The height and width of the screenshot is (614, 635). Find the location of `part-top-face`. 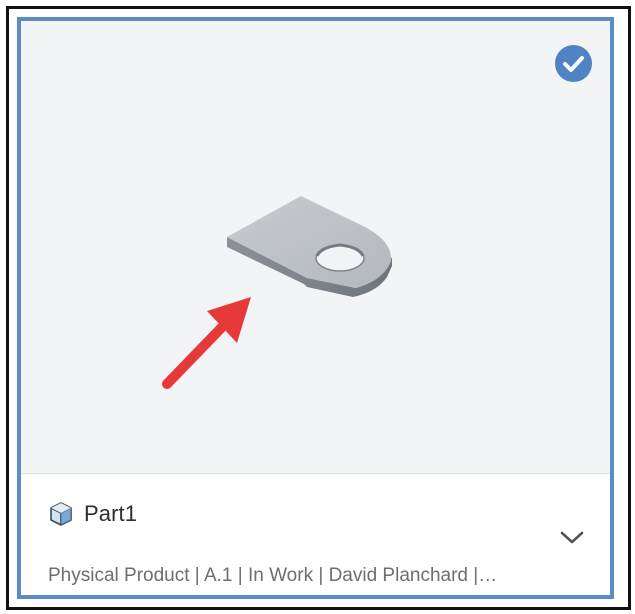

part-top-face is located at coordinates (309, 242).